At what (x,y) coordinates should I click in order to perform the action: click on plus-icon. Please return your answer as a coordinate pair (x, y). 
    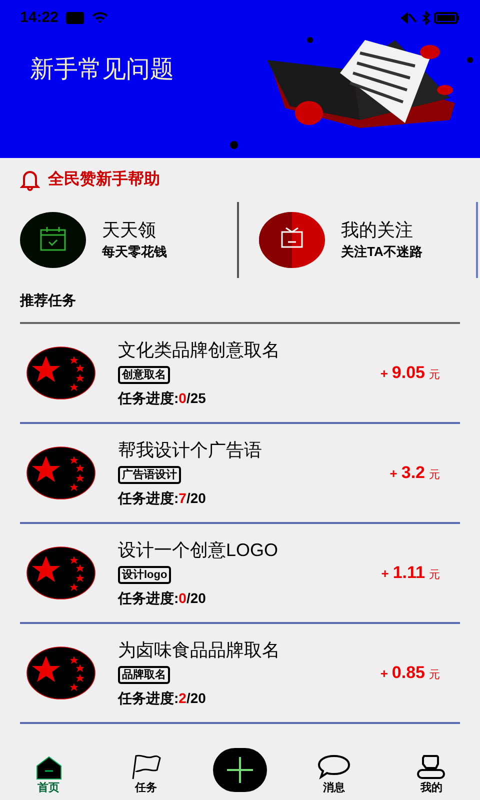
    Looking at the image, I should click on (239, 770).